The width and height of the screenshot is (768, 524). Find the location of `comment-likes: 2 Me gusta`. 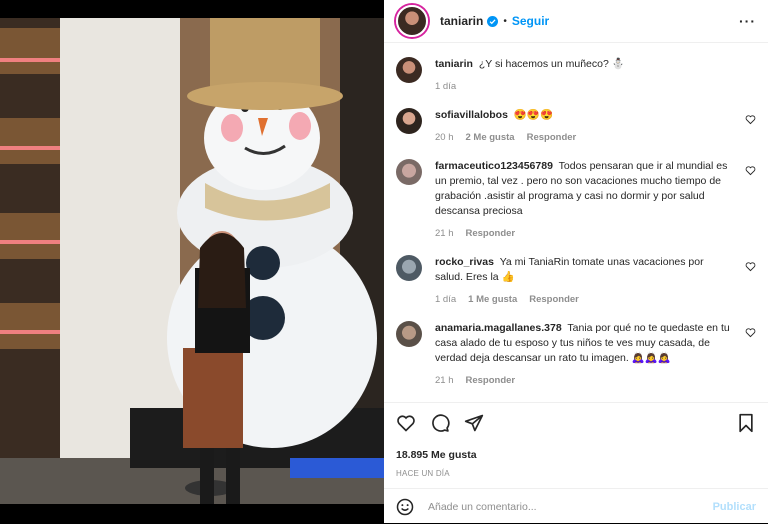

comment-likes: 2 Me gusta is located at coordinates (490, 137).